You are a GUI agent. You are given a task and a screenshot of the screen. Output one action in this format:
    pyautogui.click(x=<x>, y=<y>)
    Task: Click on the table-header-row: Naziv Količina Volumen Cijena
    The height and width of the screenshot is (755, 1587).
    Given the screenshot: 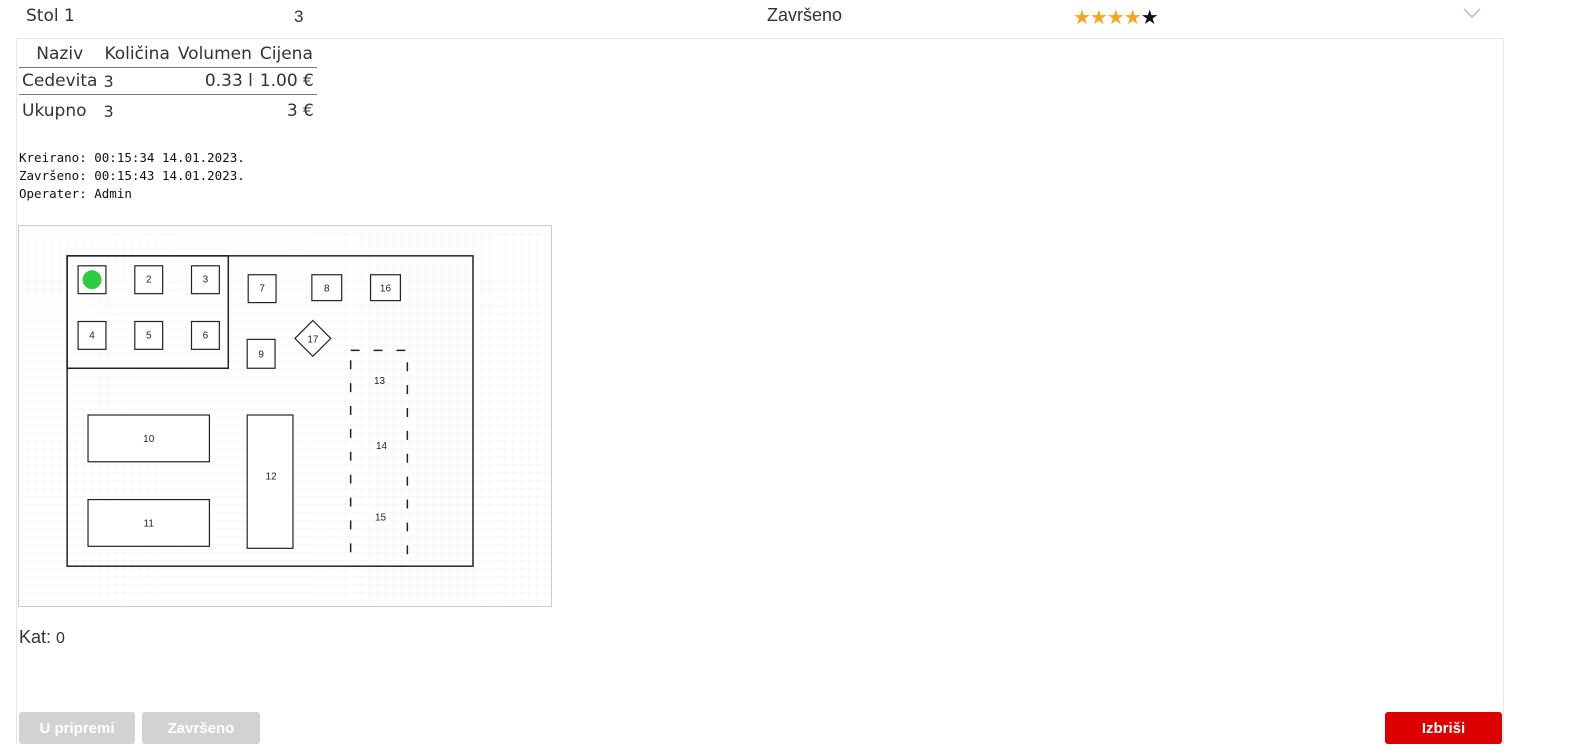 What is the action you would take?
    pyautogui.click(x=168, y=54)
    